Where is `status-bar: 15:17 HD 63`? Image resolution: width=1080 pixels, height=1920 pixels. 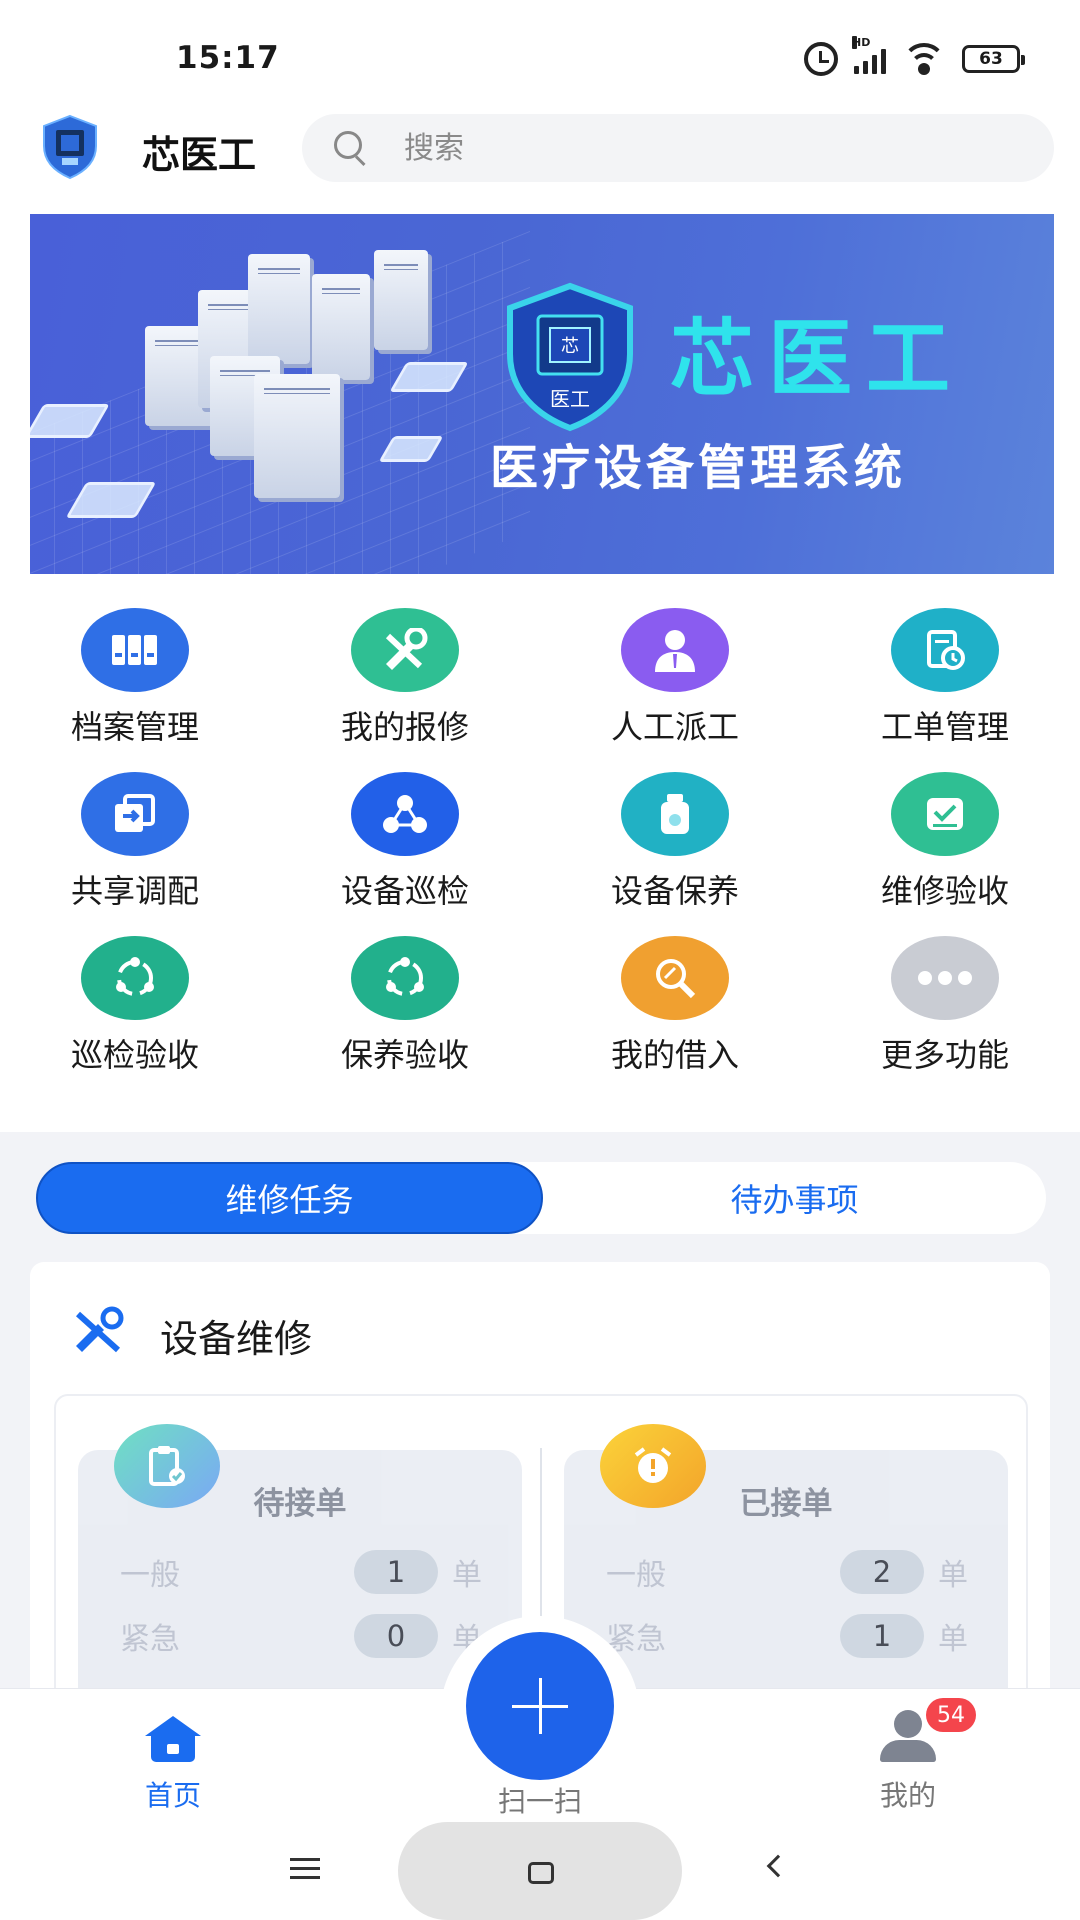 status-bar: 15:17 HD 63 is located at coordinates (540, 55).